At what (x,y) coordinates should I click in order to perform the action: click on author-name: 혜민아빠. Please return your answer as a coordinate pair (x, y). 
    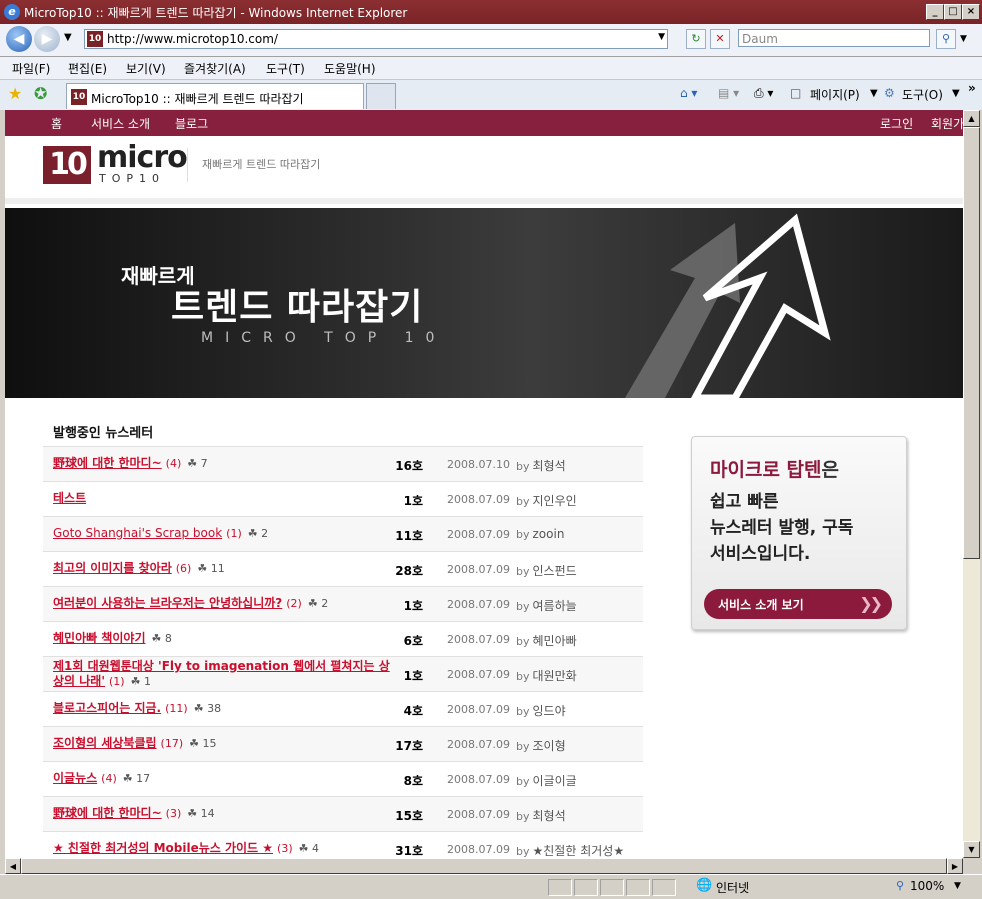
    Looking at the image, I should click on (555, 641).